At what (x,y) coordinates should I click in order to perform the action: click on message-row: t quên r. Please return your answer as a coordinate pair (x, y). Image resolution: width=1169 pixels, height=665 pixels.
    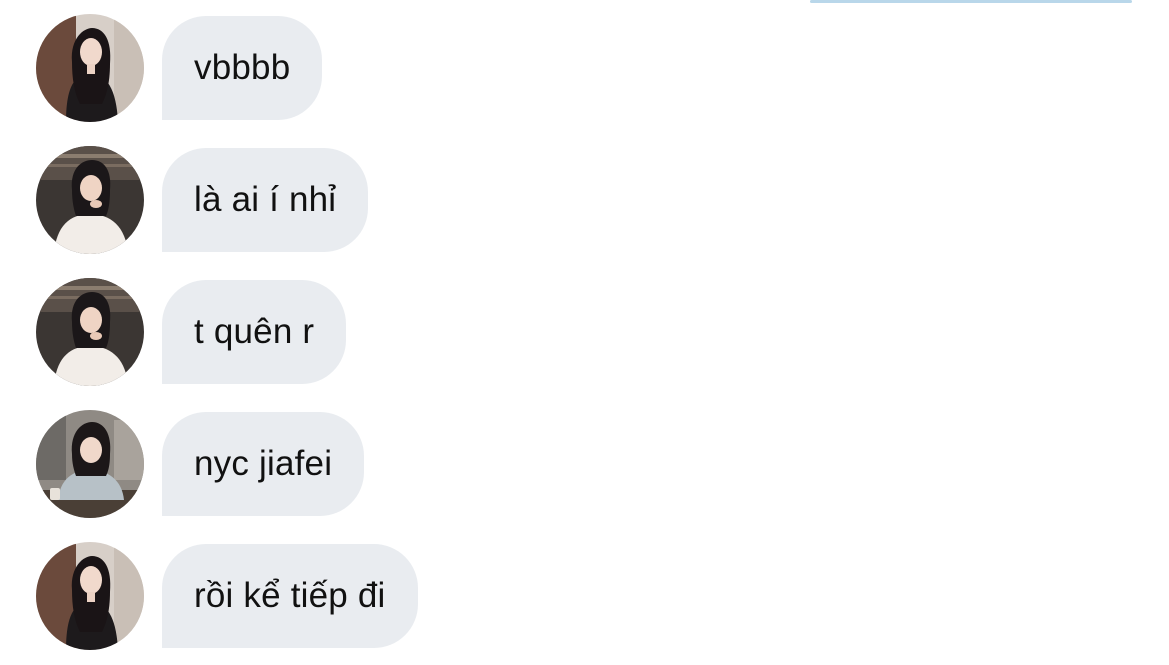
    Looking at the image, I should click on (191, 332).